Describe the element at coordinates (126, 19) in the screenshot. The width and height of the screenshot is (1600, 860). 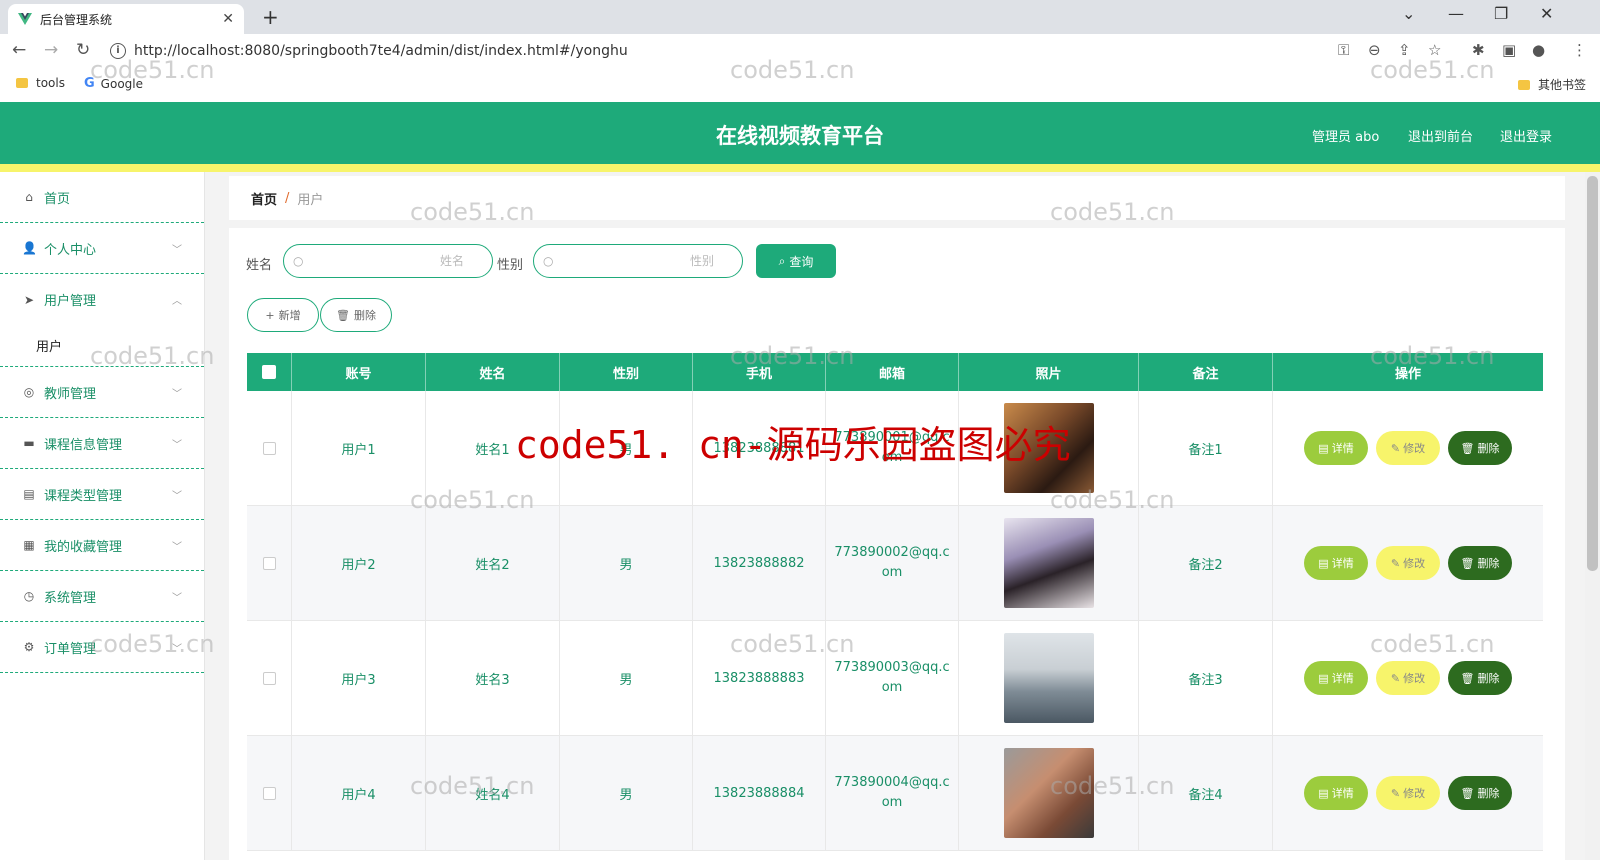
I see `browser-tab: 后台管理系统 ✕` at that location.